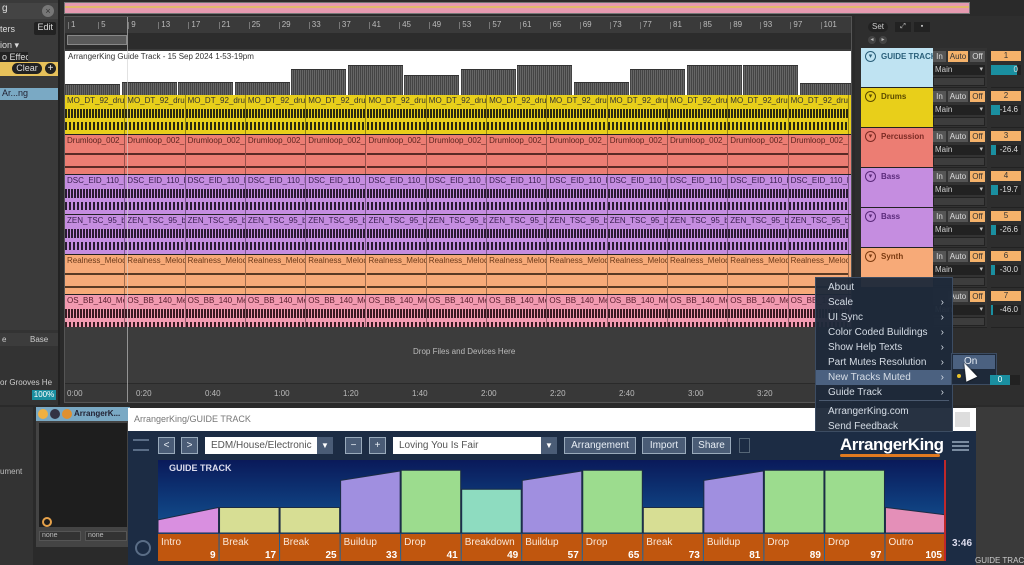  Describe the element at coordinates (899, 68) in the screenshot. I see `track-header: ▾ GUIDE TRACK` at that location.